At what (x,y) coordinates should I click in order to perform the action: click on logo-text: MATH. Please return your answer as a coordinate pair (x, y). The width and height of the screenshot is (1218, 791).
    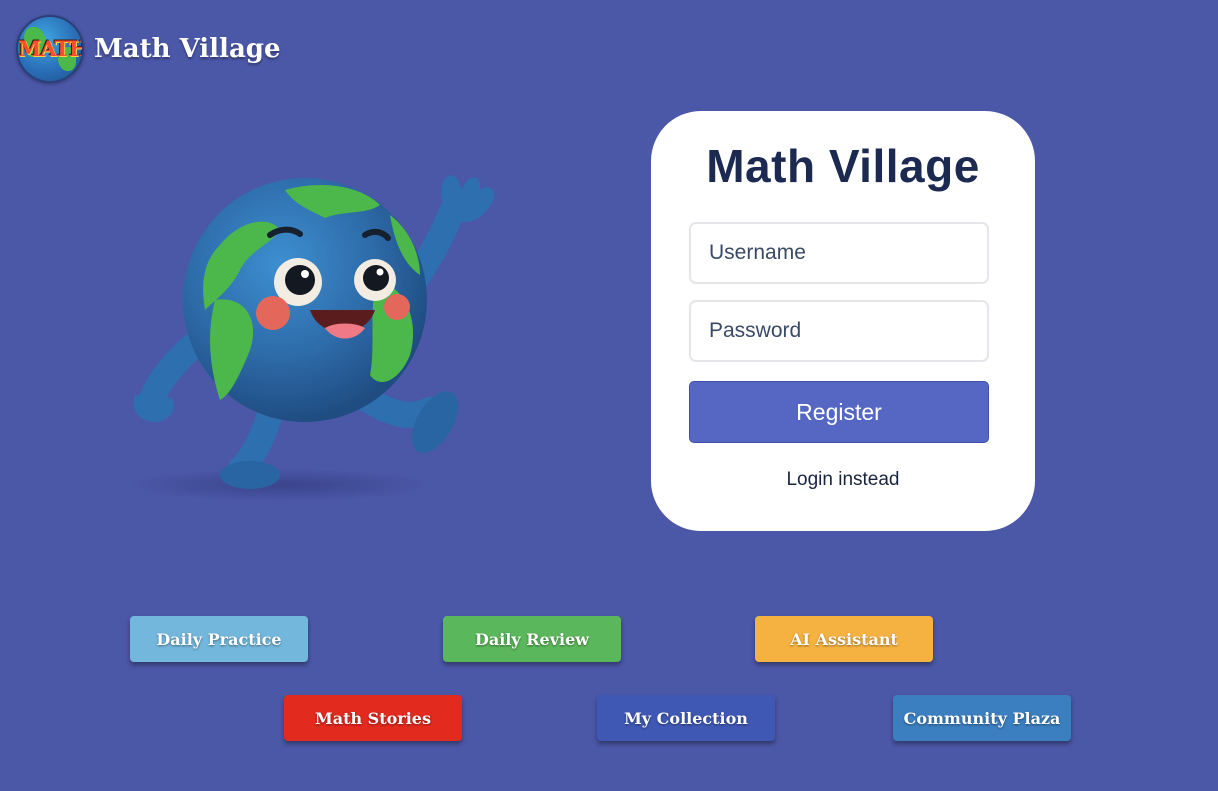
    Looking at the image, I should click on (51, 48).